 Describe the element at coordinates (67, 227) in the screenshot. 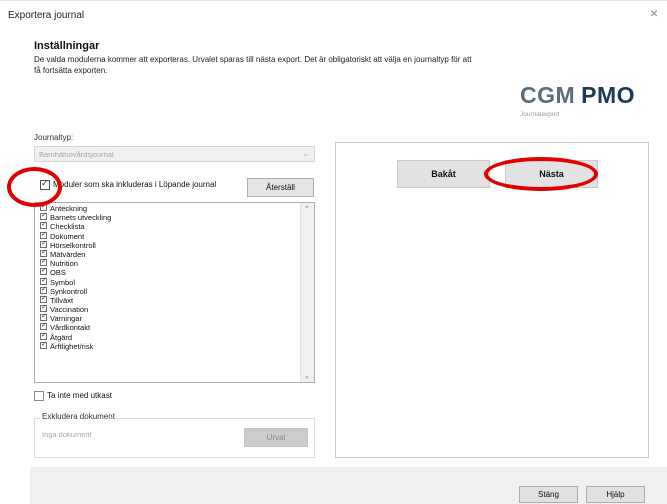

I see `module-label: Checklista` at that location.